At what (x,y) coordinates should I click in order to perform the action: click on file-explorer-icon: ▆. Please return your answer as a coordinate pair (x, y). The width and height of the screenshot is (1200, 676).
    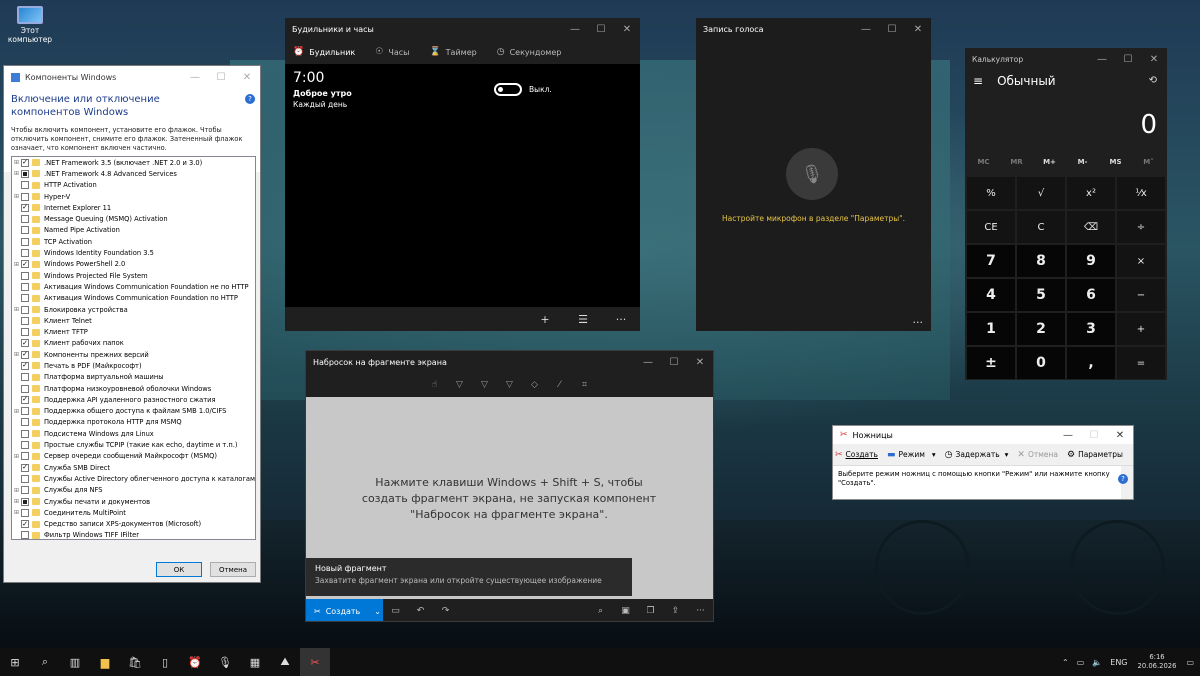
    Looking at the image, I should click on (105, 662).